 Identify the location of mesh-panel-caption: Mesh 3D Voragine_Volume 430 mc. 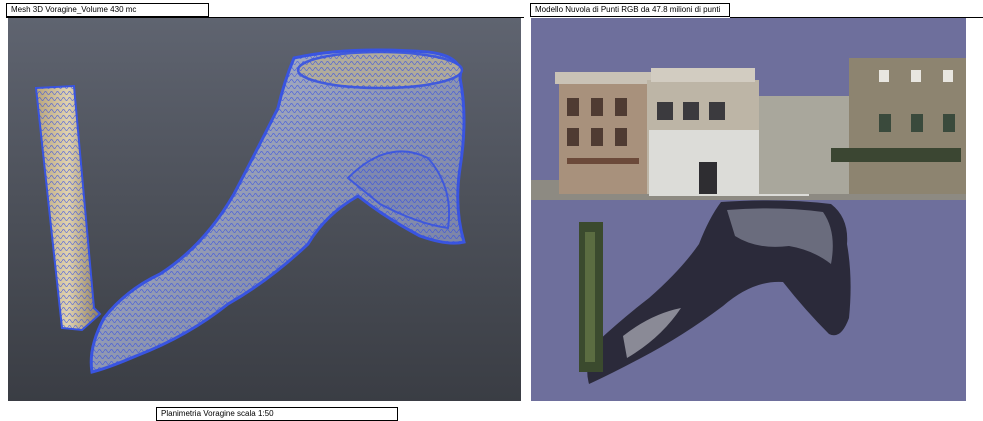
(107, 10).